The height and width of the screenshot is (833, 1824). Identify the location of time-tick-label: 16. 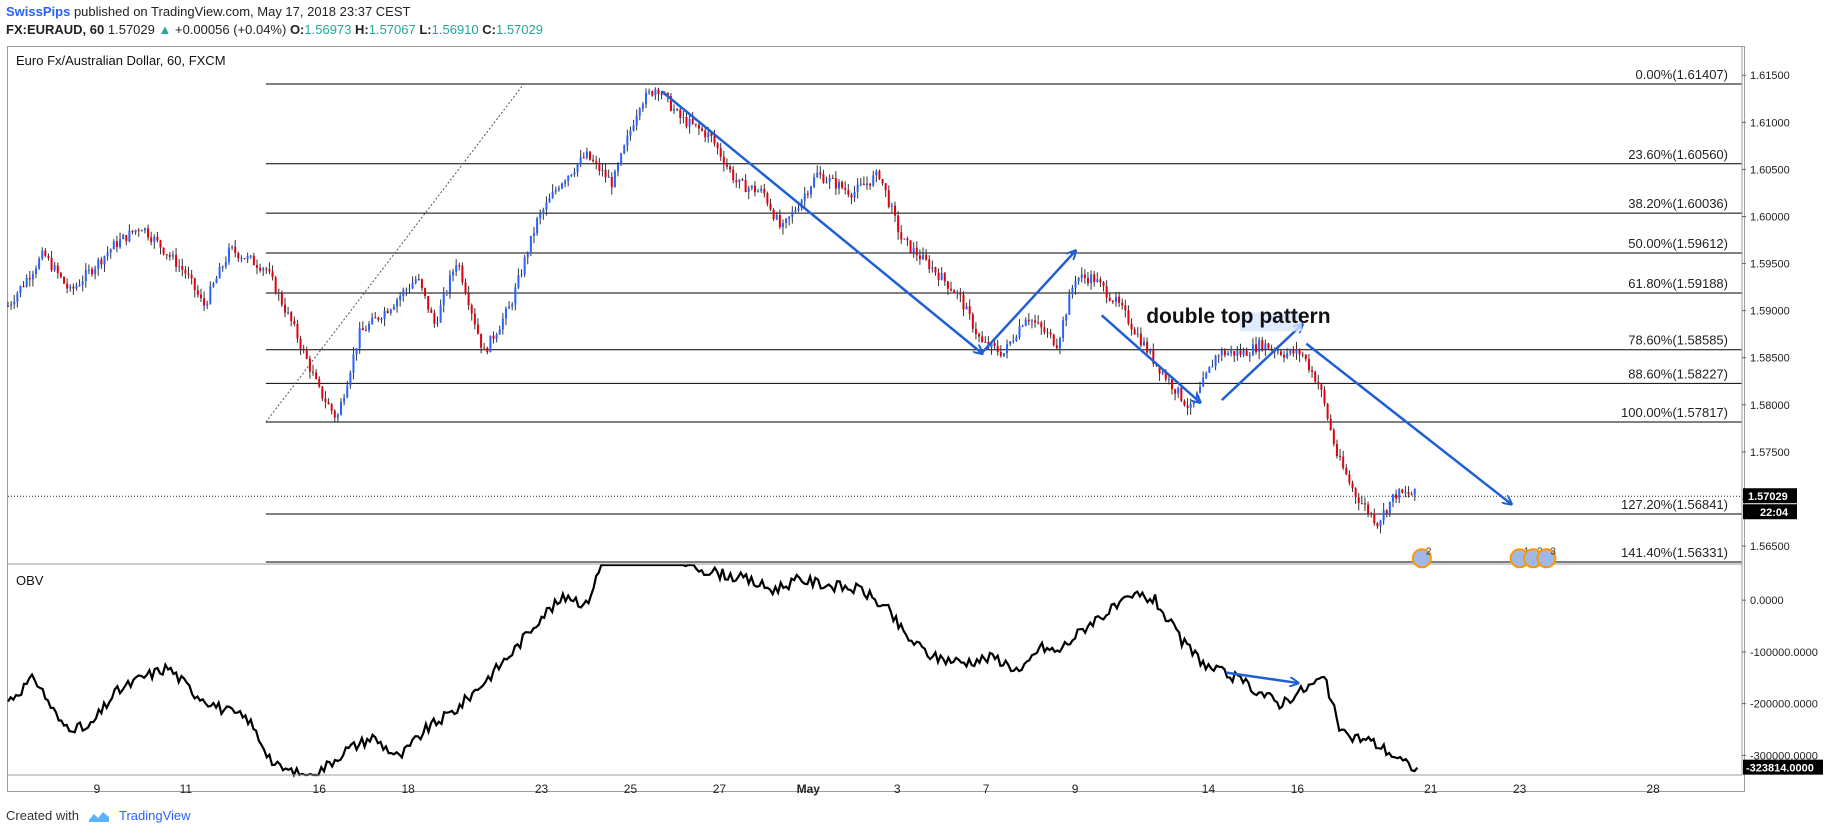
(320, 789).